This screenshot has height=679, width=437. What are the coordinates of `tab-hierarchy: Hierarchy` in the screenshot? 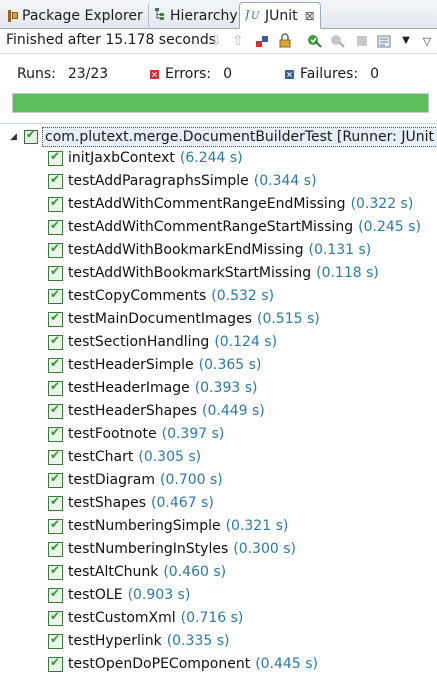 It's located at (196, 15).